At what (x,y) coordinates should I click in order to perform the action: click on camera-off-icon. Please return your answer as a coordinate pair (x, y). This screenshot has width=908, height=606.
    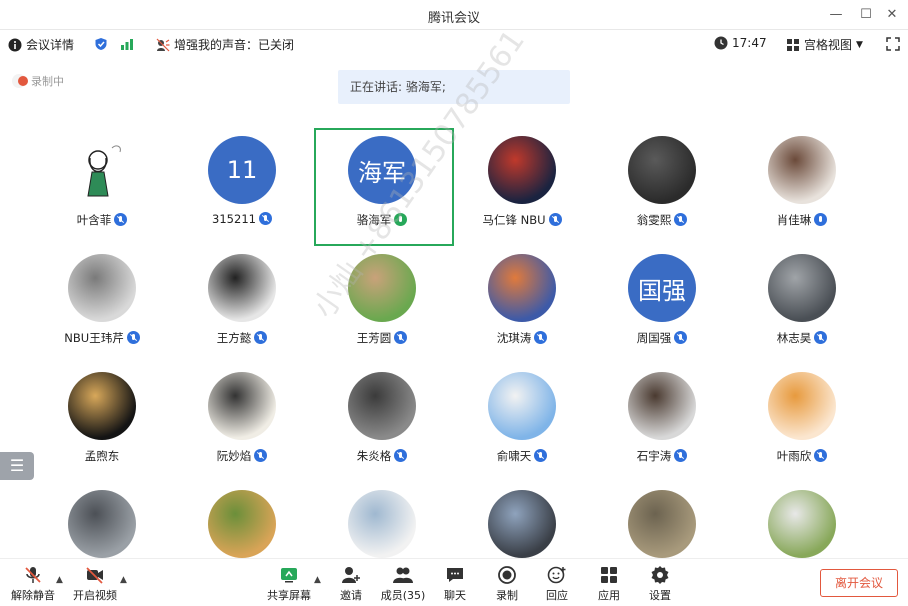
    Looking at the image, I should click on (94, 575).